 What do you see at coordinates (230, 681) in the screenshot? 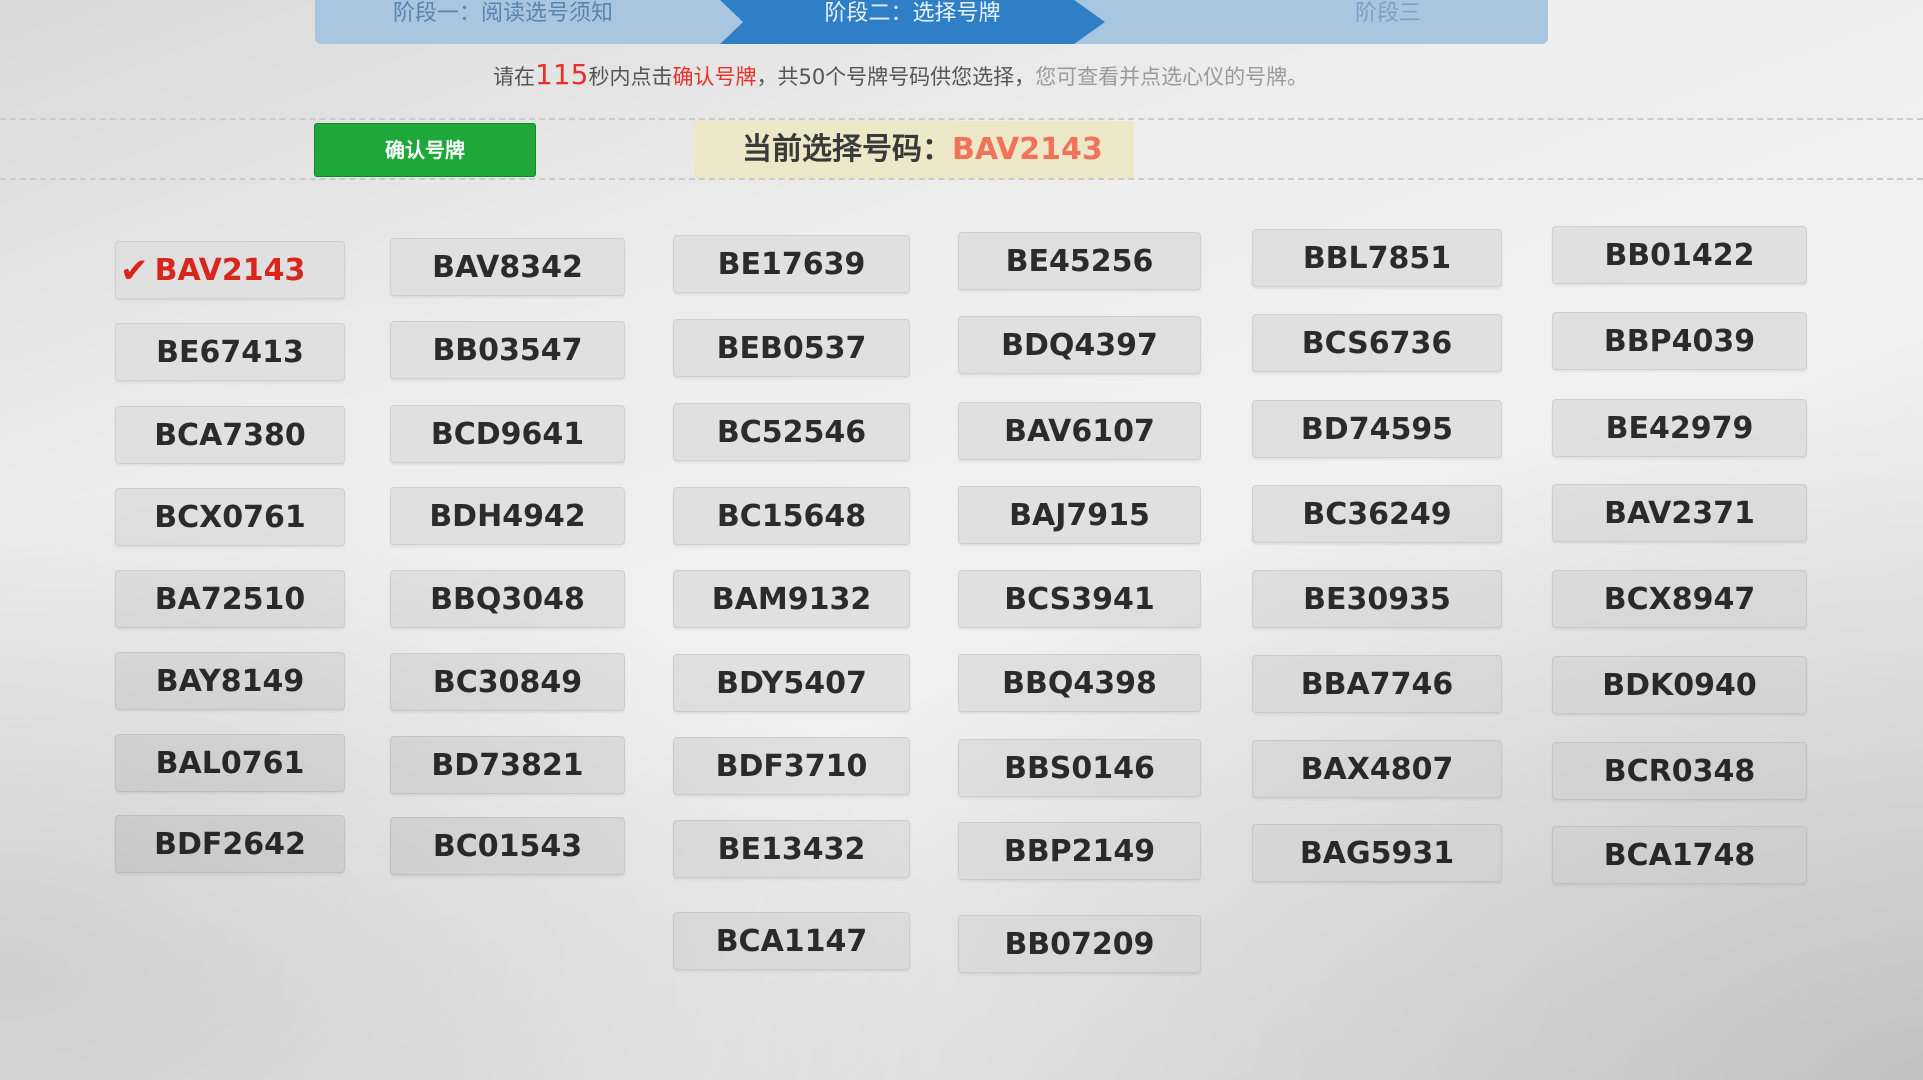
I see `plate-option: BAY8149` at bounding box center [230, 681].